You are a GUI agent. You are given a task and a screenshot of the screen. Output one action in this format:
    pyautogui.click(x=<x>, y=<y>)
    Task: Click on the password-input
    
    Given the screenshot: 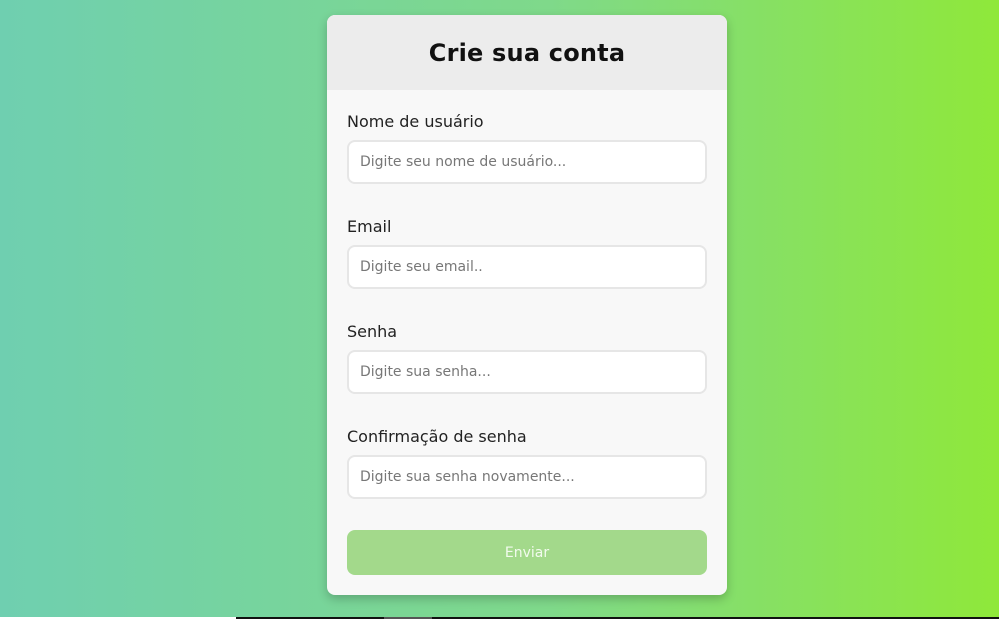 What is the action you would take?
    pyautogui.click(x=527, y=372)
    